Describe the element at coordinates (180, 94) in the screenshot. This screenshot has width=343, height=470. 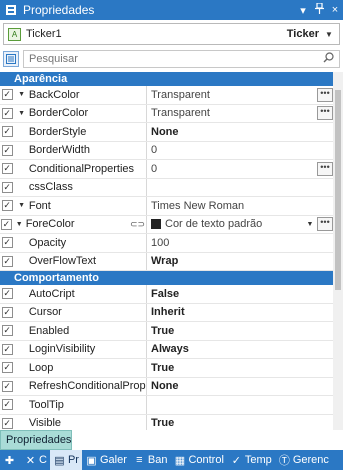
I see `property-value: Transparent` at that location.